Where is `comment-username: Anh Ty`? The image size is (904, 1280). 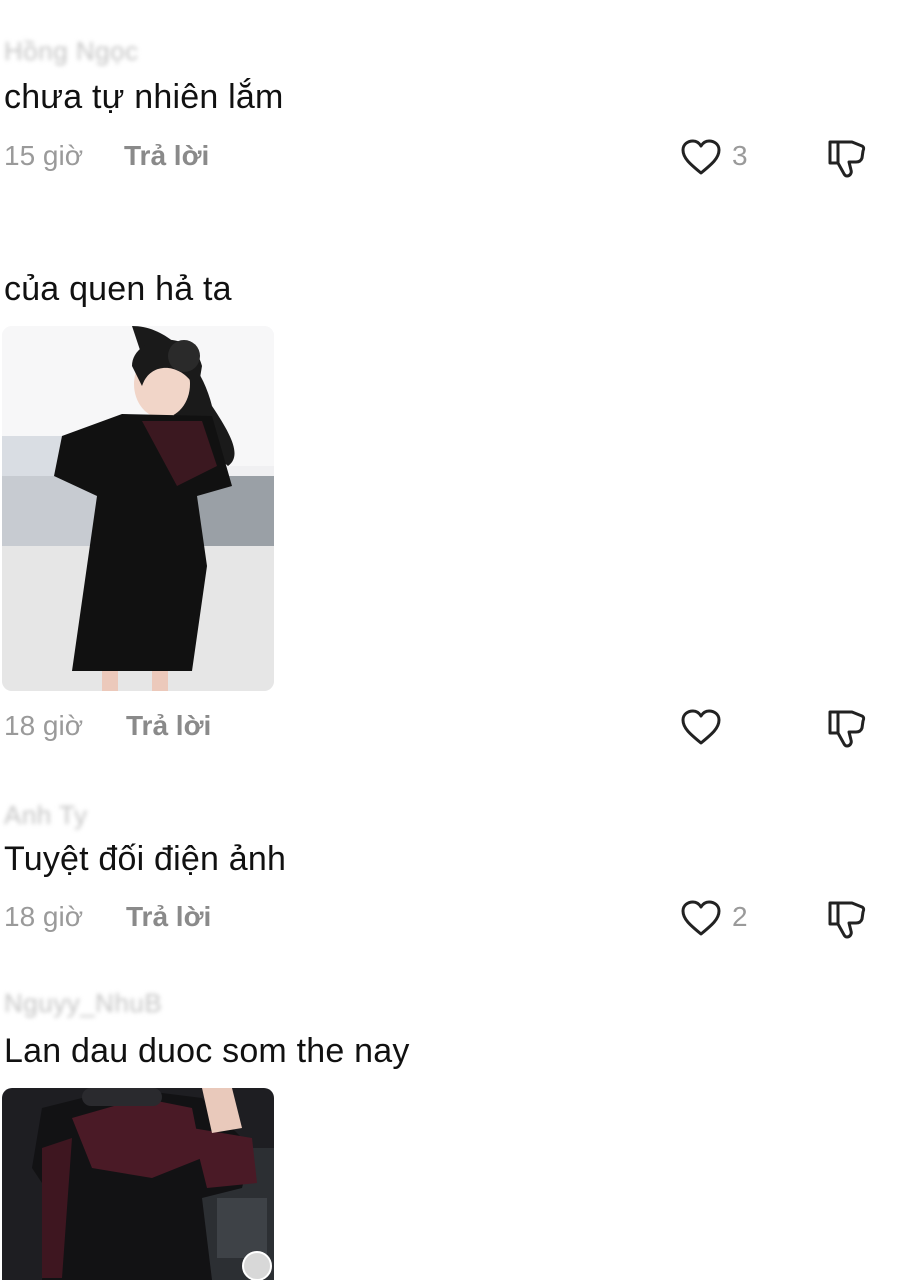 comment-username: Anh Ty is located at coordinates (45, 815).